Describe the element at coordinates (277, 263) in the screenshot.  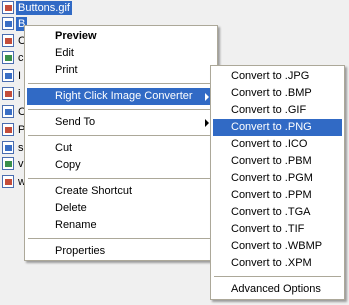
I see `menu-item-convert-xpm: Convert to .XPM` at that location.